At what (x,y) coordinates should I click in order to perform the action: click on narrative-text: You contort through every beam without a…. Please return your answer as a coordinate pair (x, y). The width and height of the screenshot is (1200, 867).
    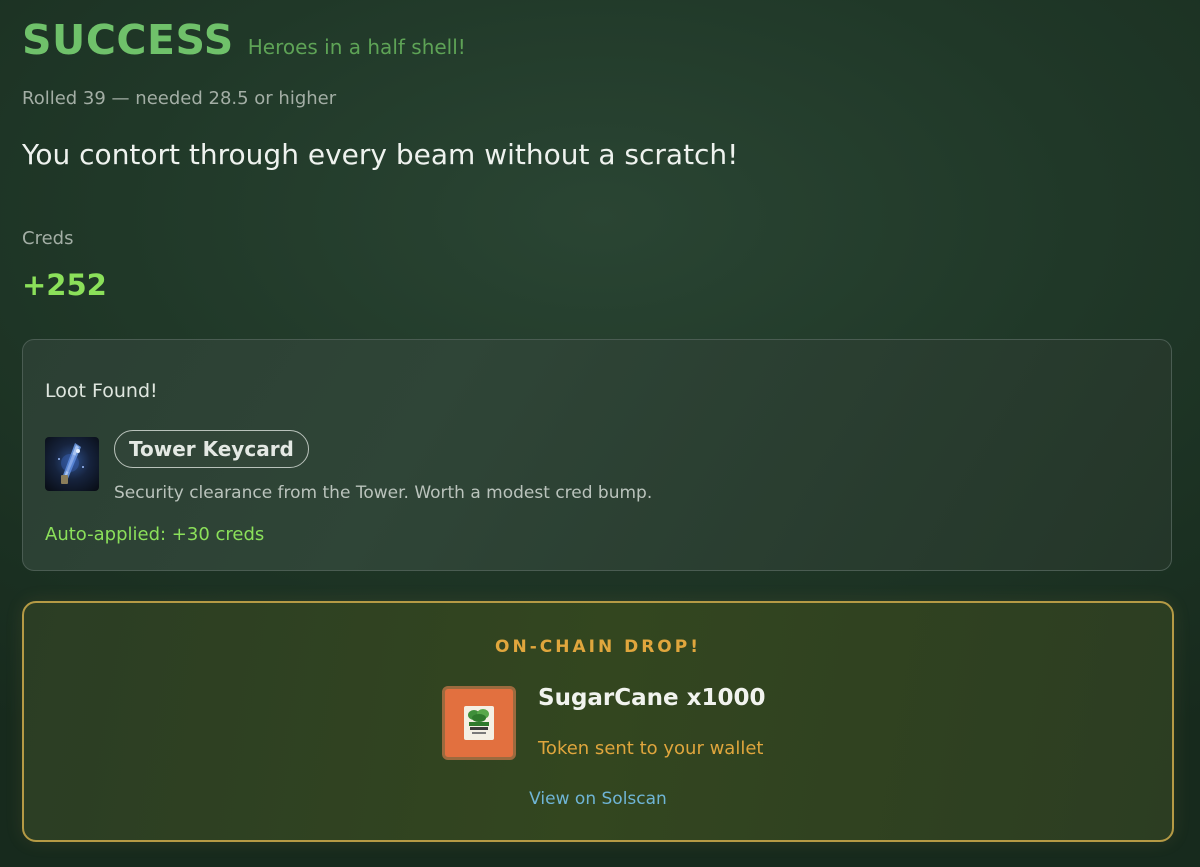
    Looking at the image, I should click on (380, 154).